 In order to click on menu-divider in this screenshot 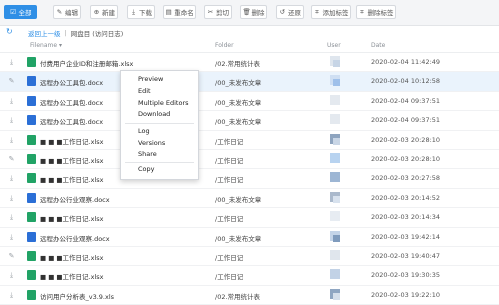, I will do `click(159, 123)`.